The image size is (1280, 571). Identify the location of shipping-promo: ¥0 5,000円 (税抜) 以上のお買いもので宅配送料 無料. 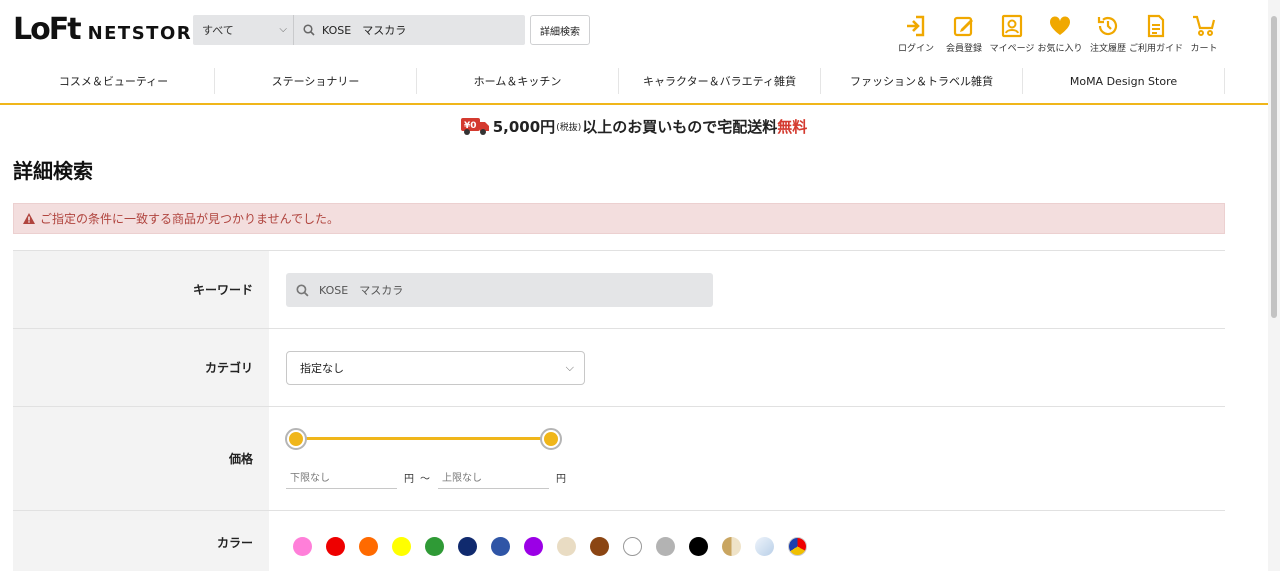
(634, 126).